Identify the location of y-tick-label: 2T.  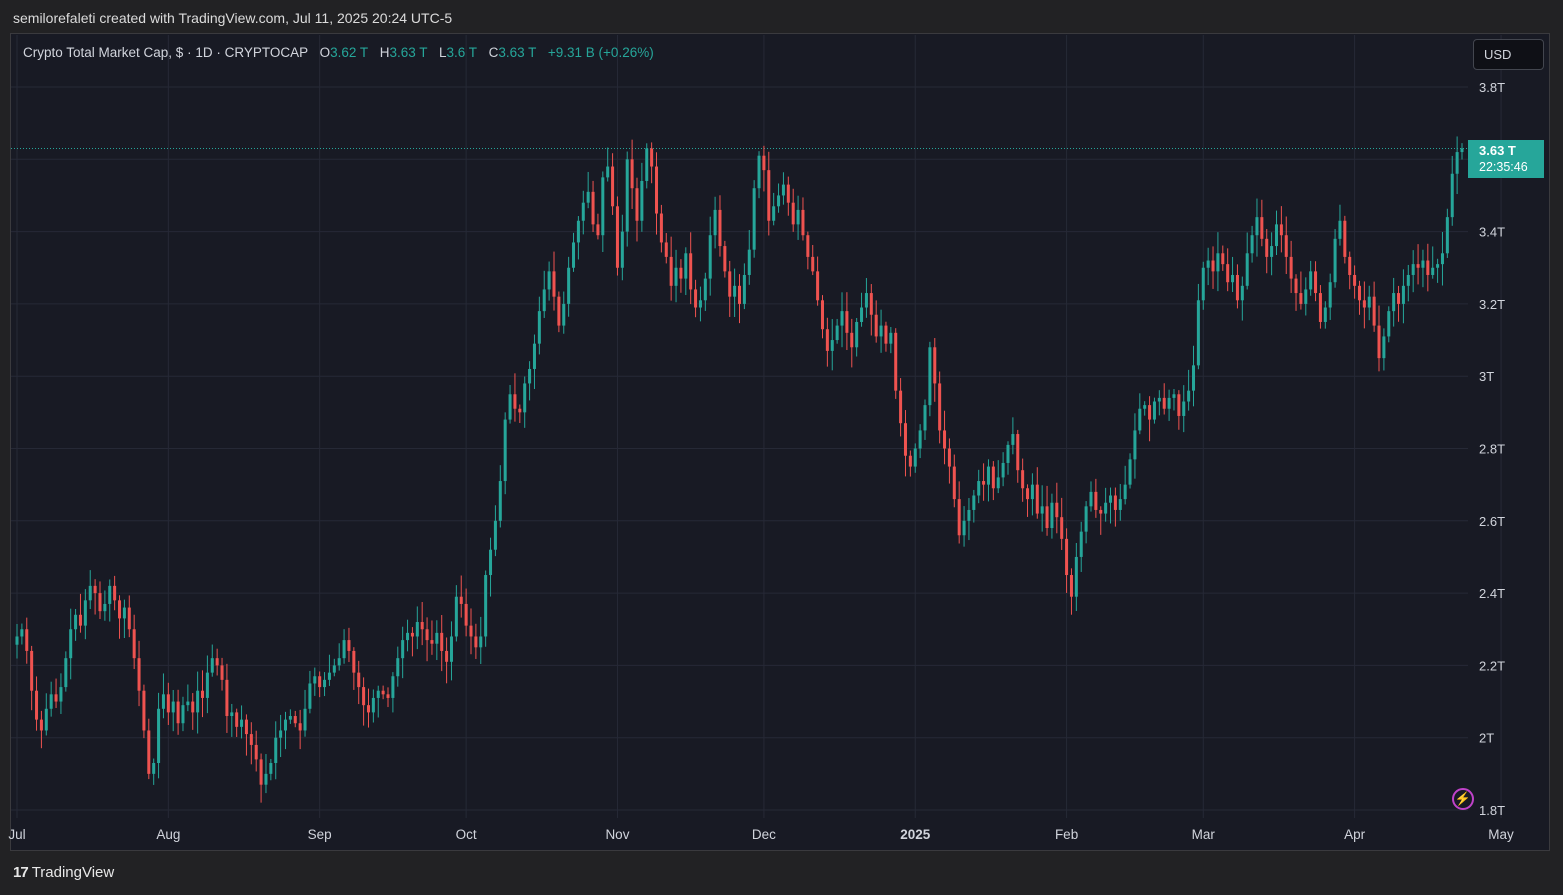
(1486, 738).